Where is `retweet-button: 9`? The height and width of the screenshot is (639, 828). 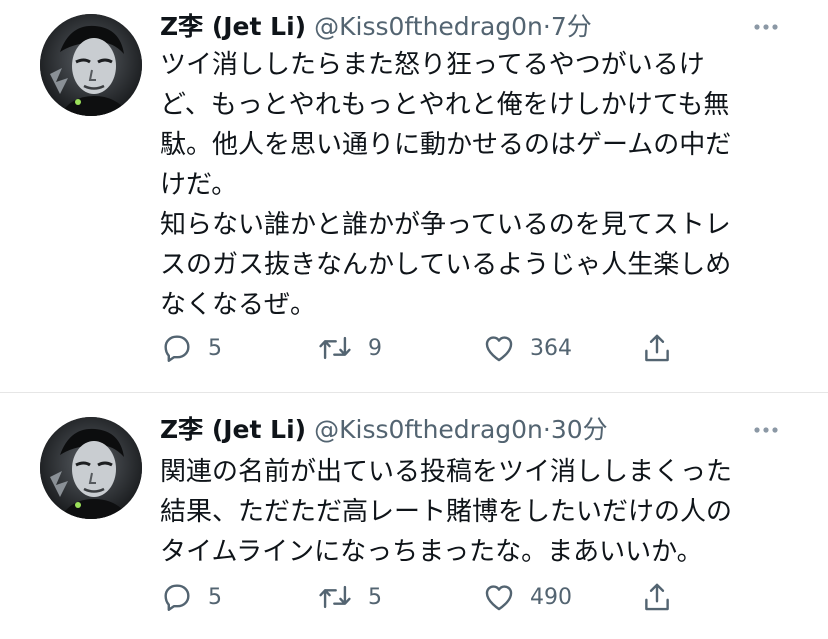
retweet-button: 9 is located at coordinates (349, 348).